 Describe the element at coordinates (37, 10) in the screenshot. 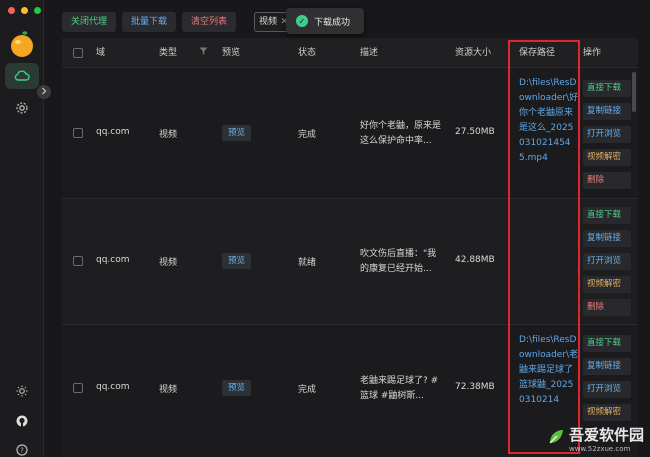

I see `window-maximize-button` at that location.